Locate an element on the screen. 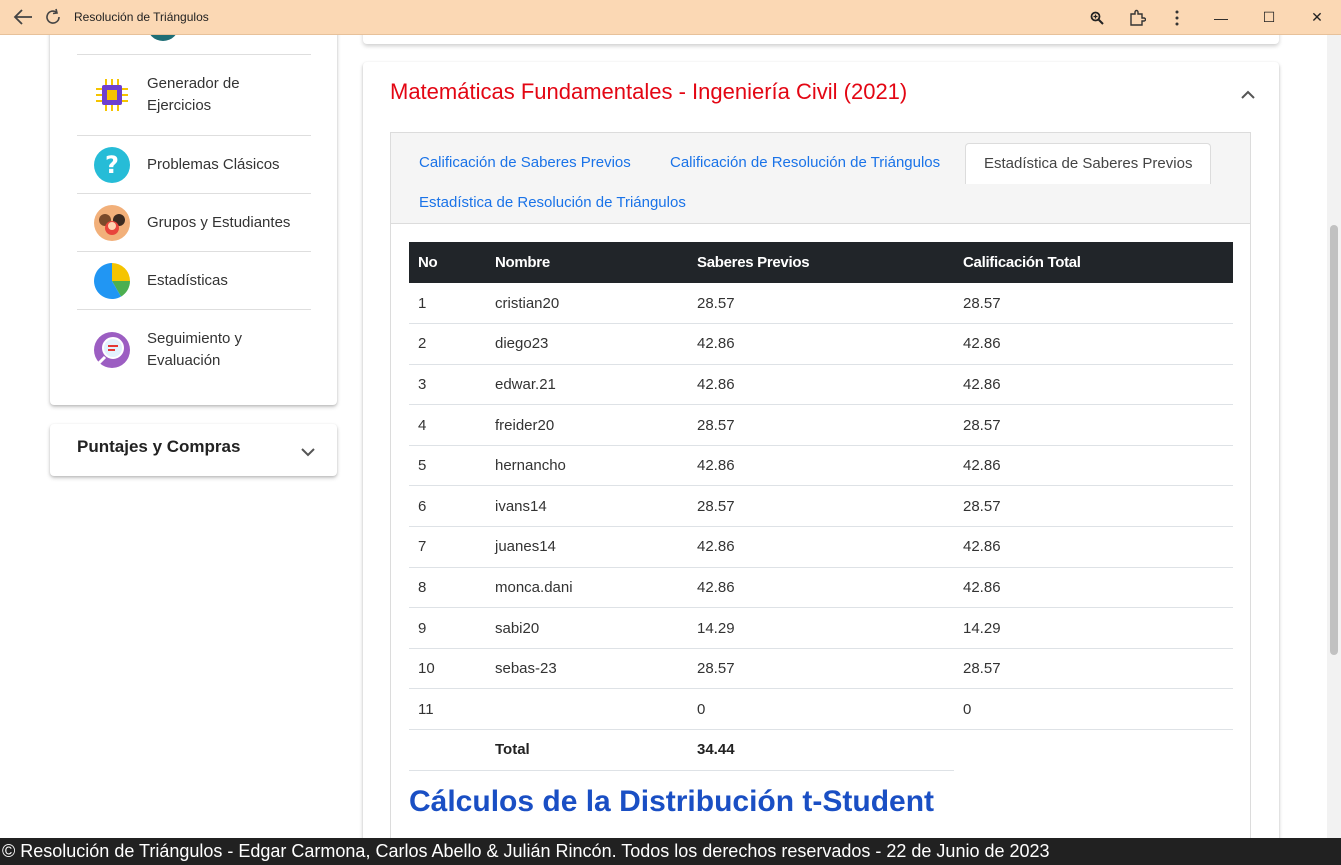  maximize-button: ☐ is located at coordinates (1269, 17).